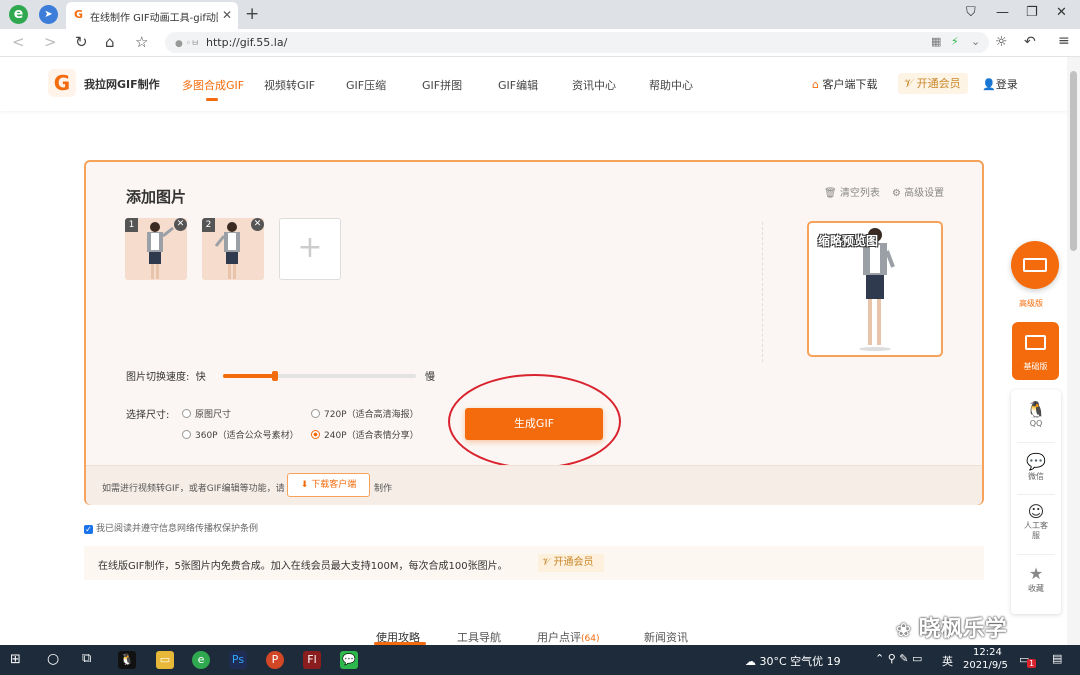 The width and height of the screenshot is (1080, 675). What do you see at coordinates (201, 660) in the screenshot?
I see `browser-app-icon: e` at bounding box center [201, 660].